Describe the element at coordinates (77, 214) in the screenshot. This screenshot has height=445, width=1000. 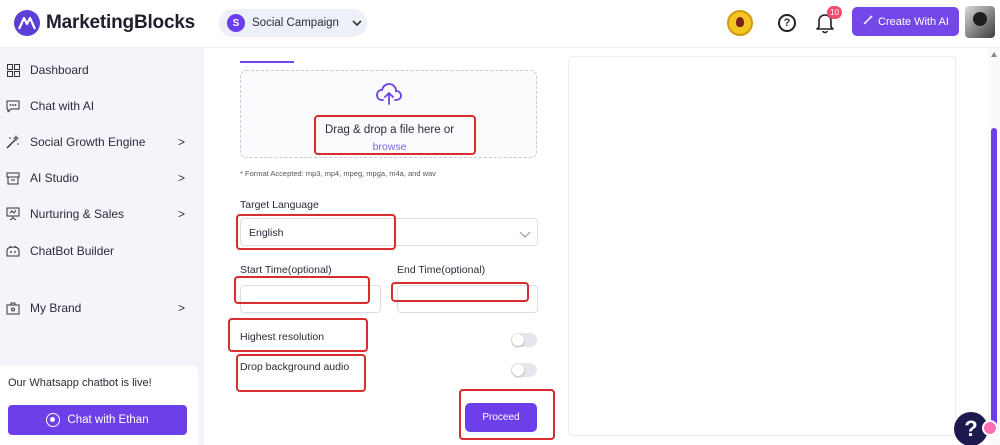
I see `sidebar-item-label: Nurturing & Sales` at that location.